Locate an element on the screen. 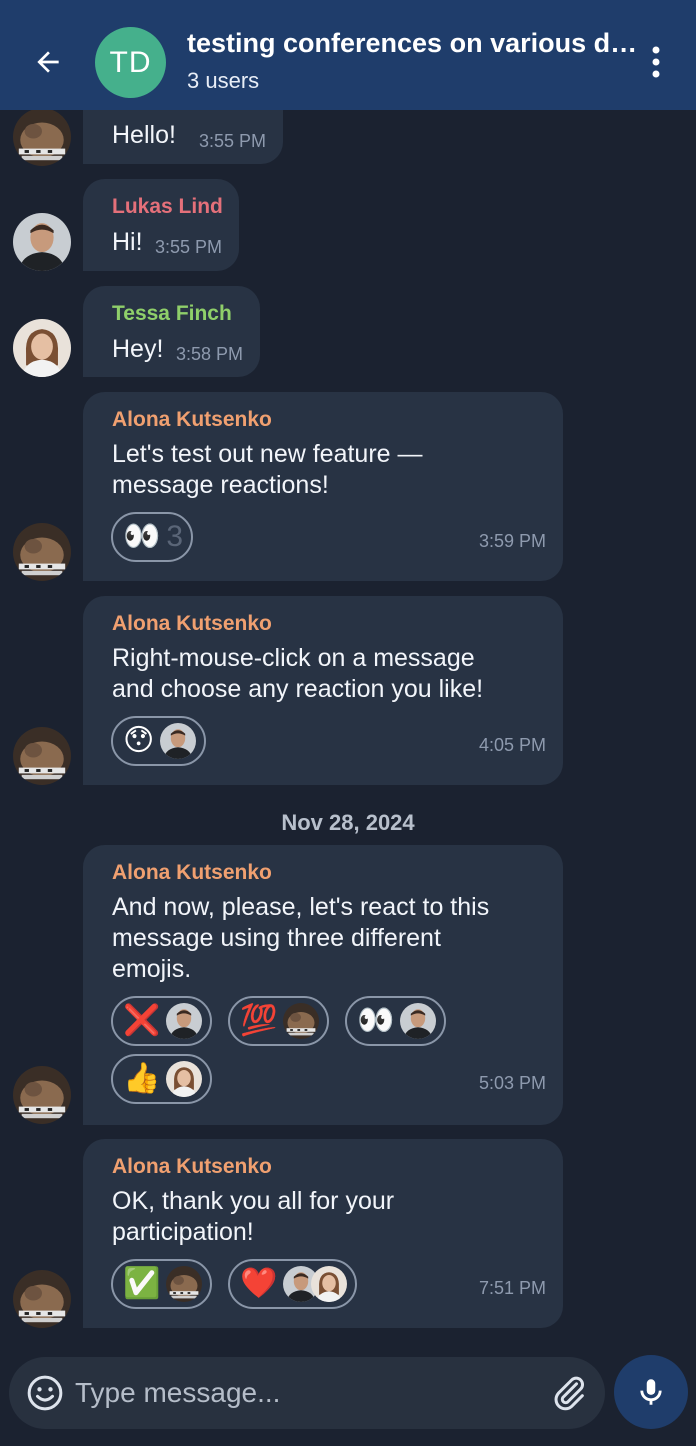  chat-avatar-initials: TD is located at coordinates (130, 62).